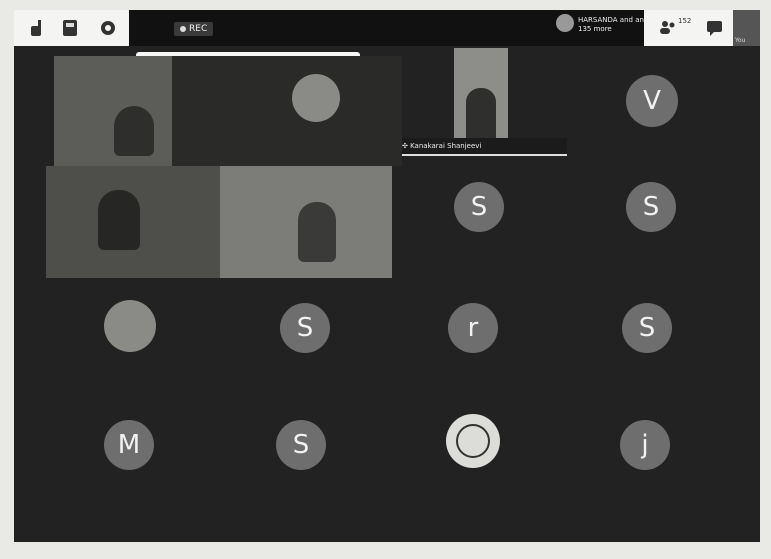  What do you see at coordinates (387, 28) in the screenshot?
I see `top-toolbar: REC HARSANDA and and 135 more 152 You` at bounding box center [387, 28].